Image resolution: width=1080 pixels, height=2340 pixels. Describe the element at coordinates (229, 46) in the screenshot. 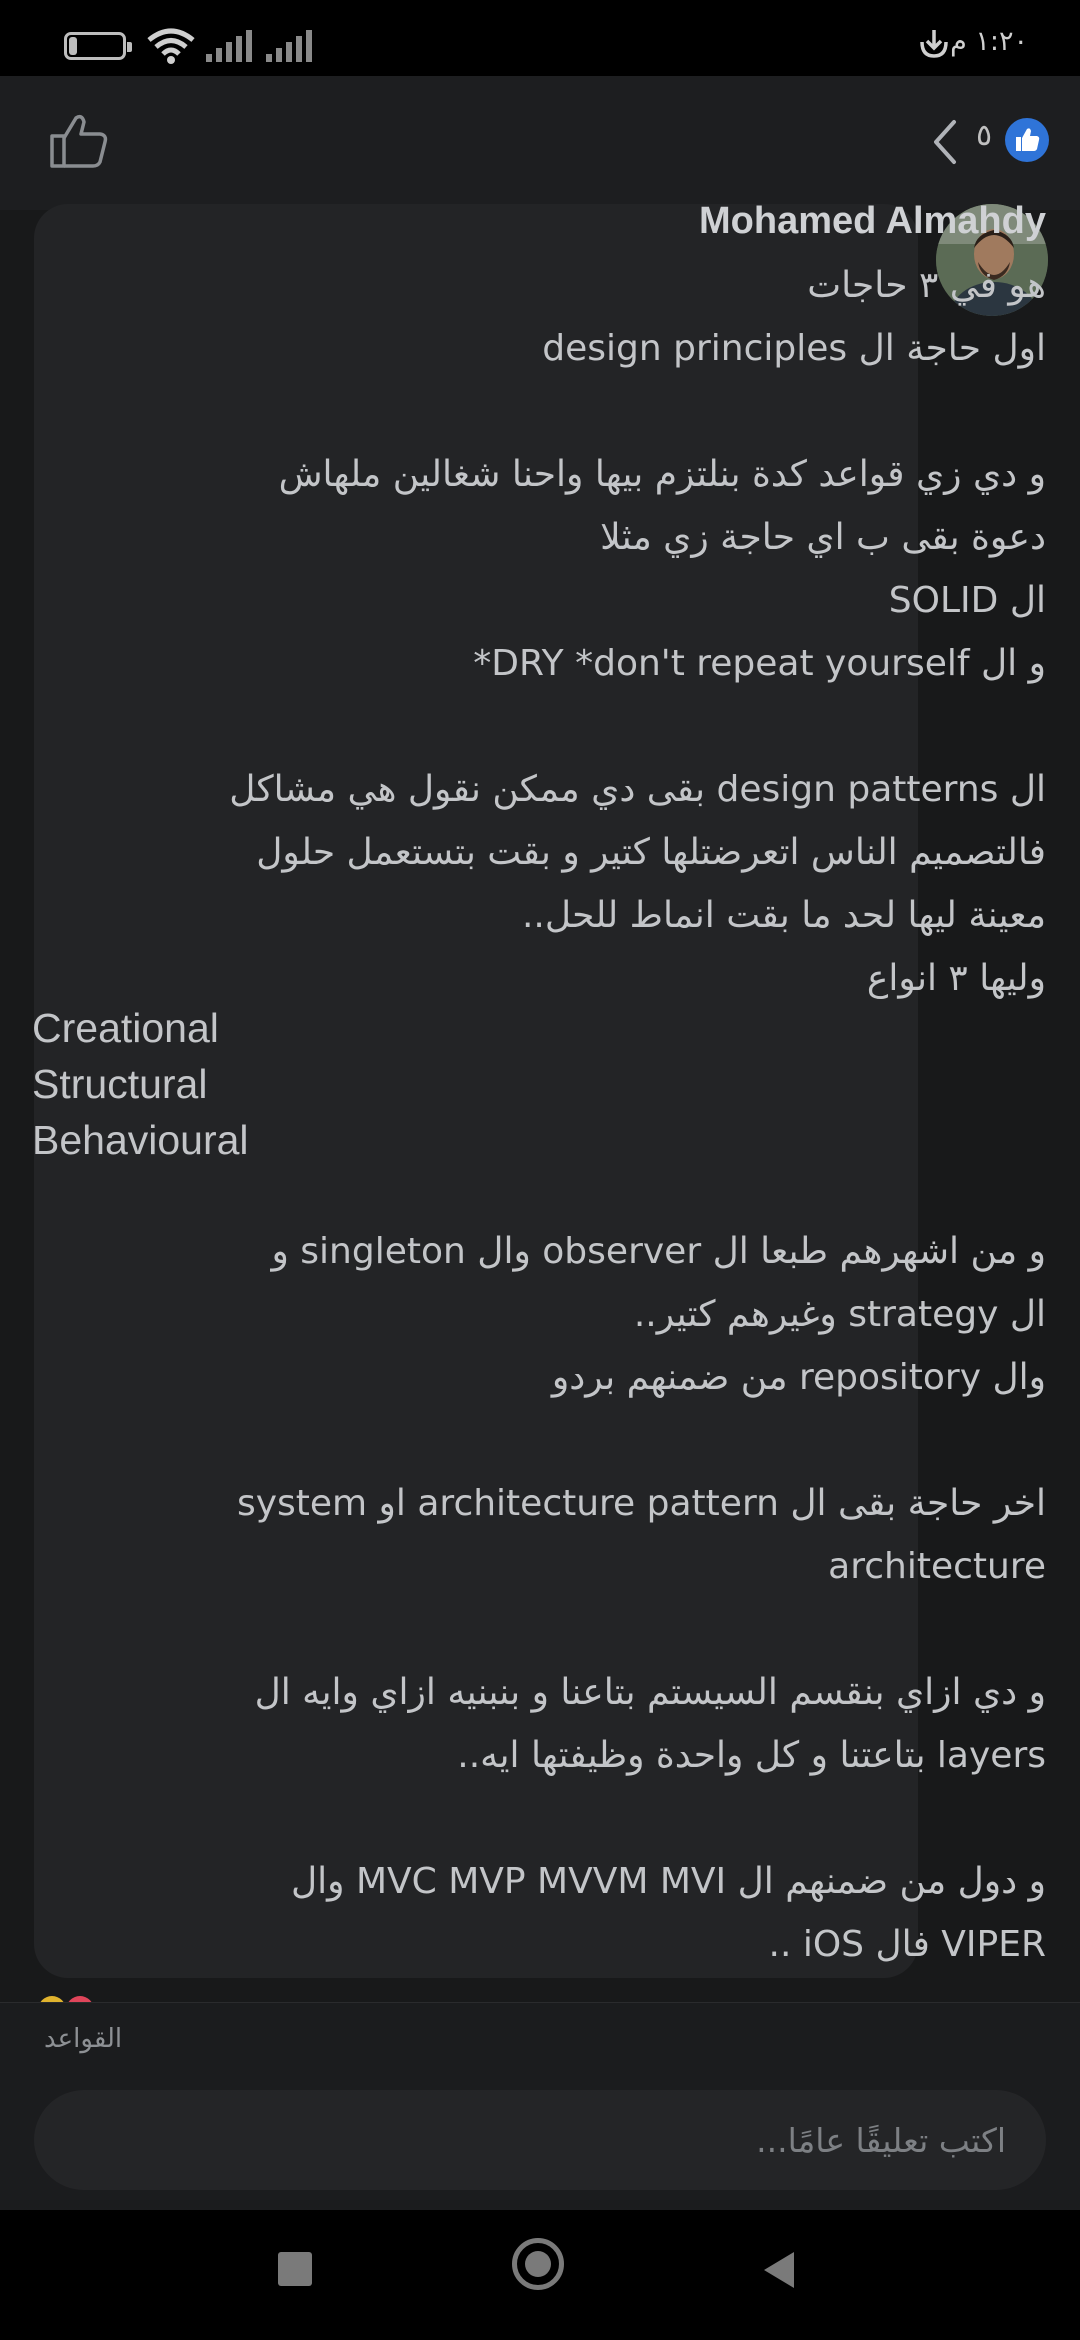

I see `signal-icon-sim1` at that location.